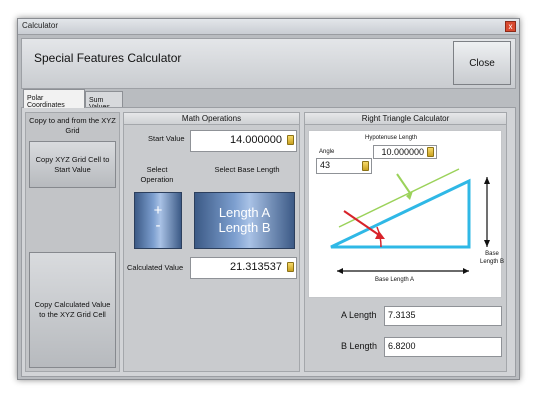 Image resolution: width=539 pixels, height=404 pixels. What do you see at coordinates (158, 210) in the screenshot?
I see `op-plus: +` at bounding box center [158, 210].